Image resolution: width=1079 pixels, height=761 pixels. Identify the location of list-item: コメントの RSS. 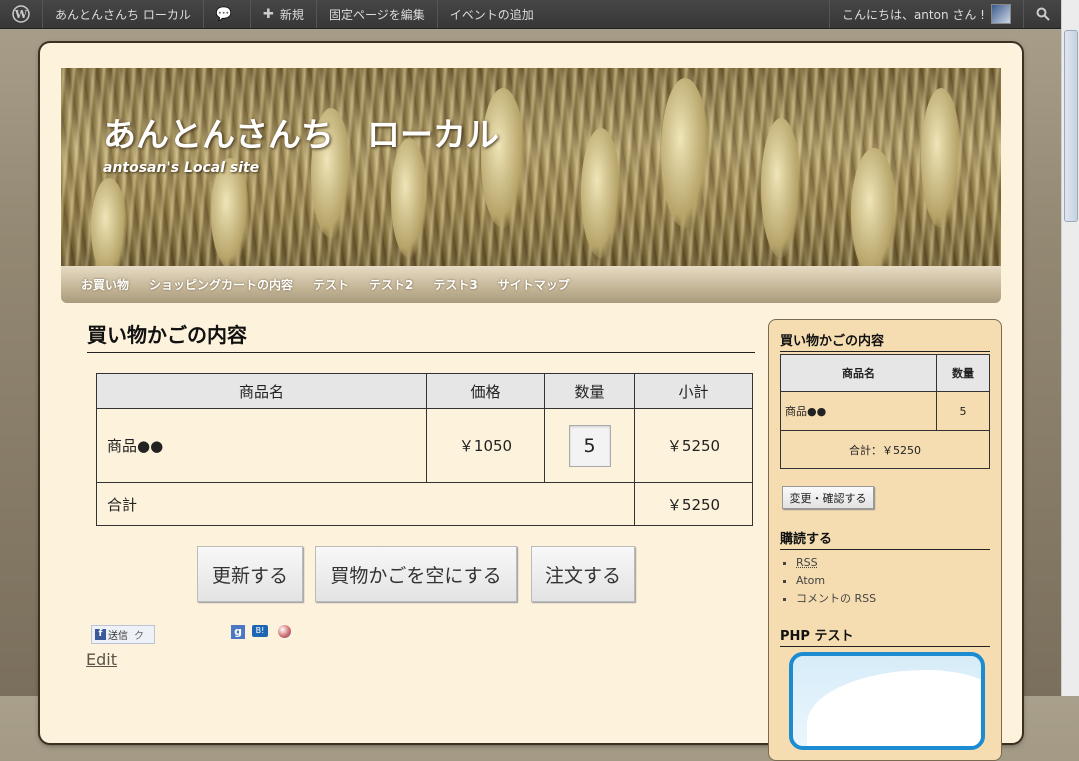
(836, 599).